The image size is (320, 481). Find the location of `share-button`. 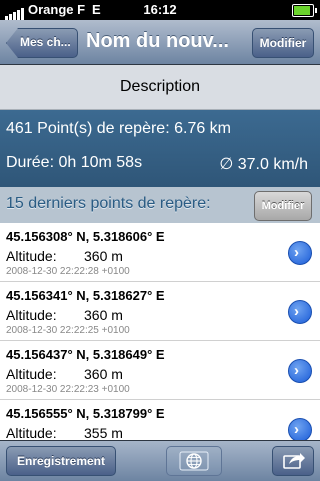

share-button is located at coordinates (293, 461).